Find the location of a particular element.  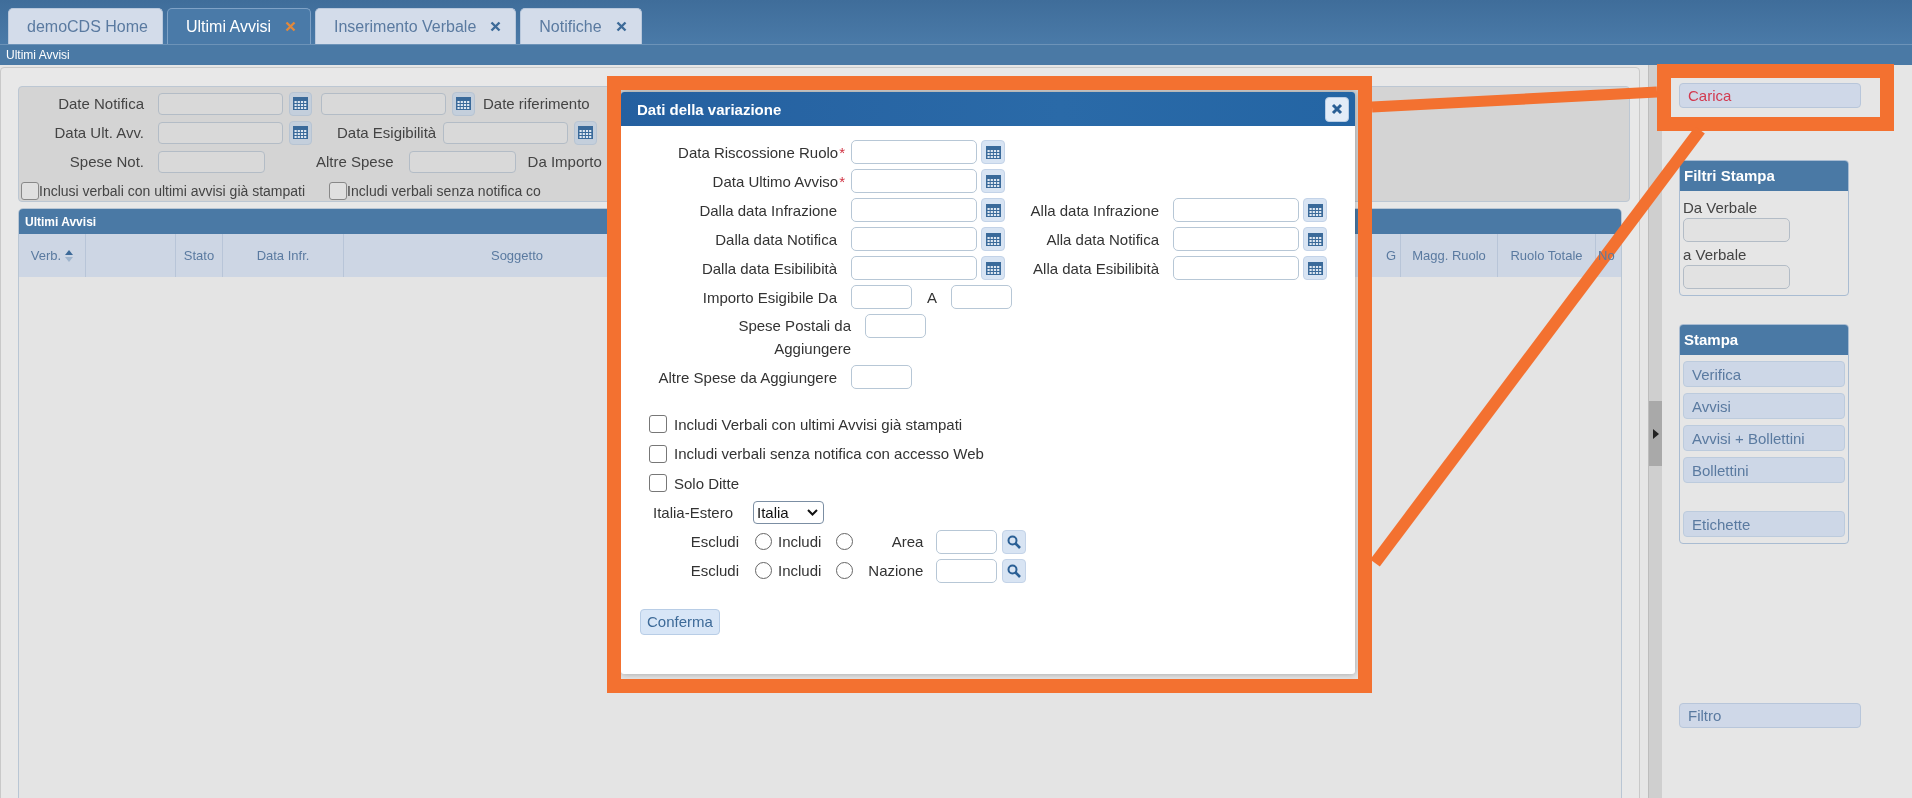

column-header: Ruolo Totale is located at coordinates (1546, 255).